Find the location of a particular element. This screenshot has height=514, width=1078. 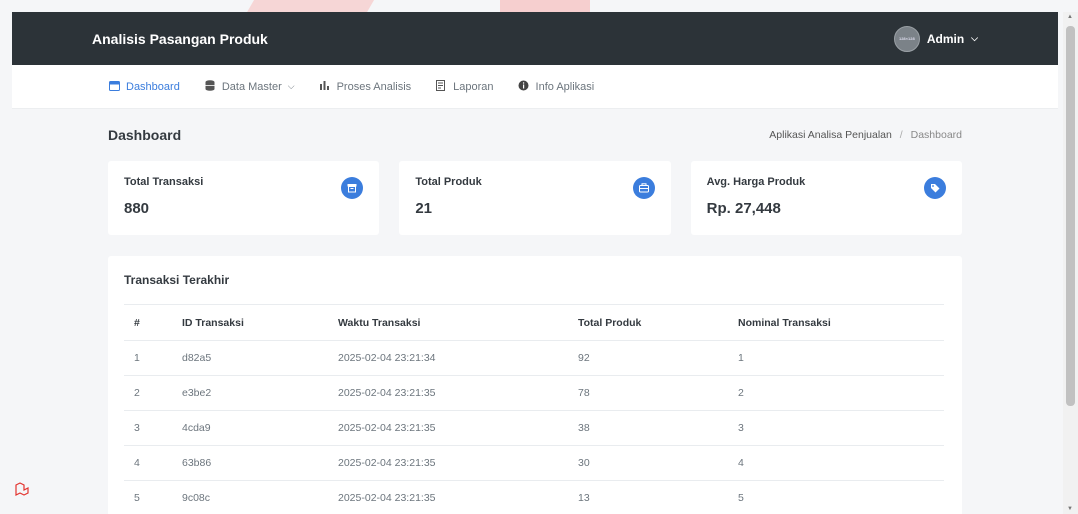

brand-title: Analisis Pasangan Produk is located at coordinates (180, 39).